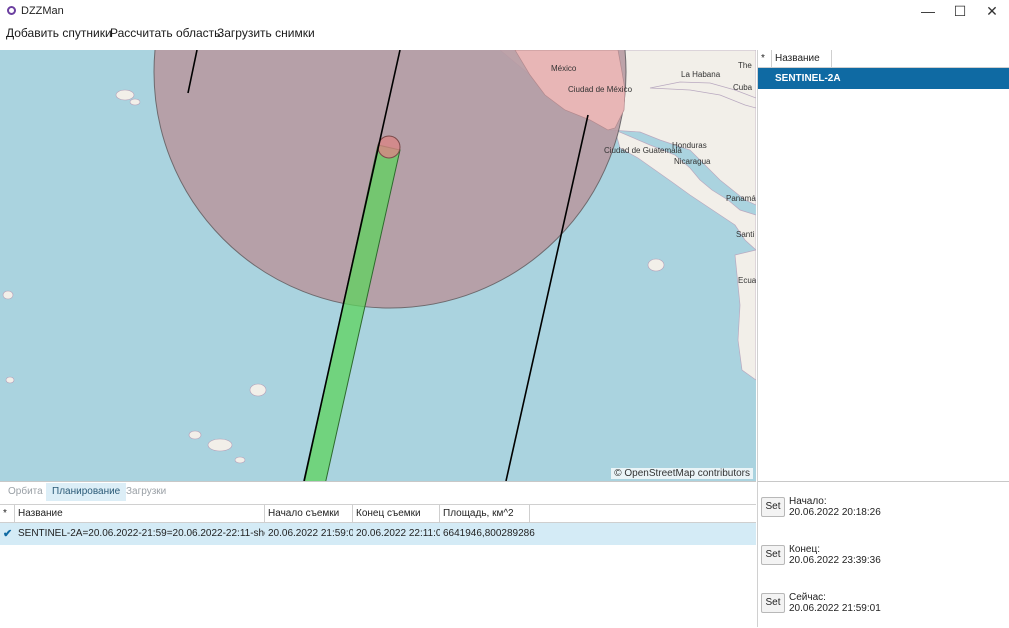 The image size is (1009, 628). What do you see at coordinates (7, 513) in the screenshot?
I see `col-star: *` at bounding box center [7, 513].